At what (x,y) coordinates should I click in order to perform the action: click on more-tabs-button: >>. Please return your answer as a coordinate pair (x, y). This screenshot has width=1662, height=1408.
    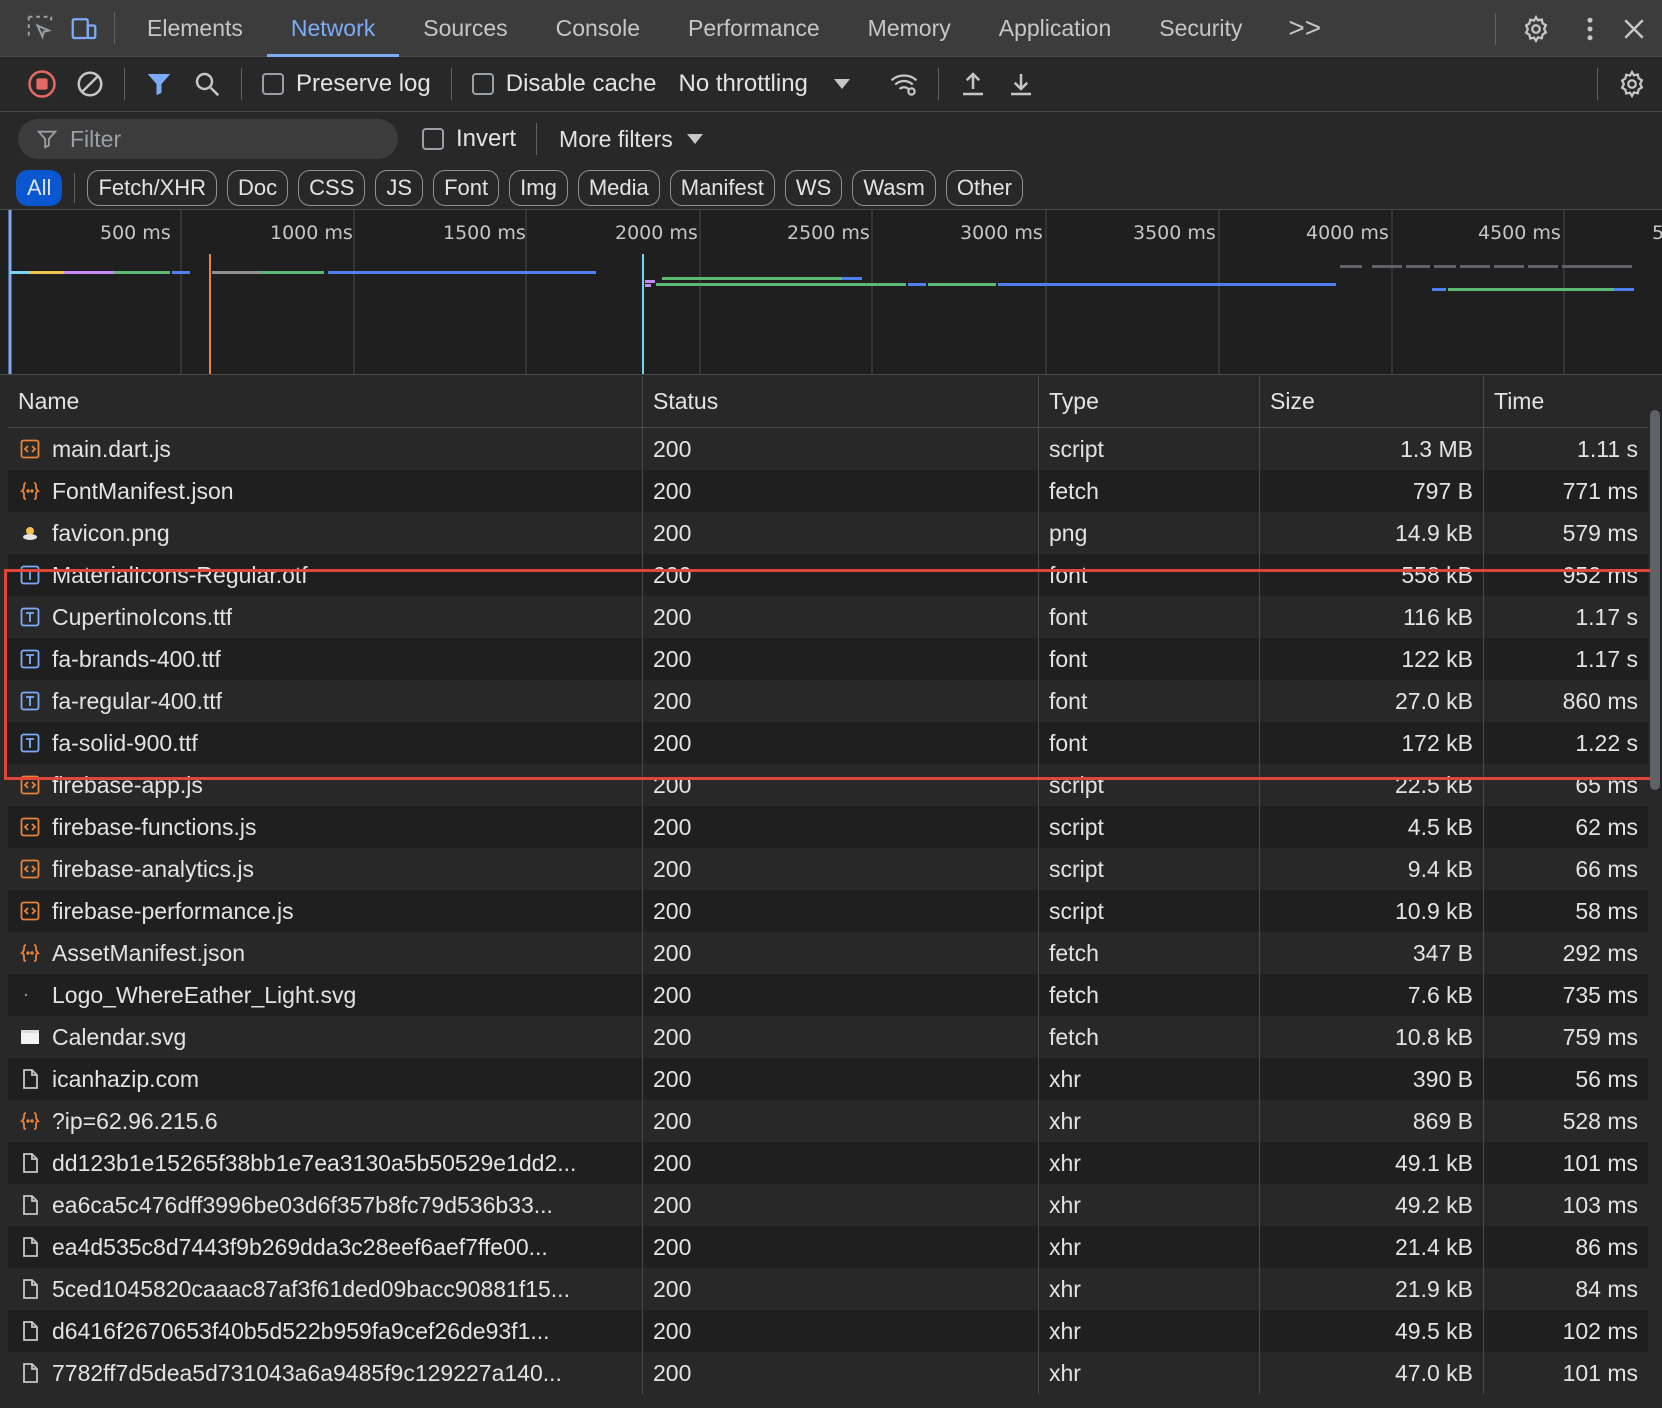
    Looking at the image, I should click on (1304, 28).